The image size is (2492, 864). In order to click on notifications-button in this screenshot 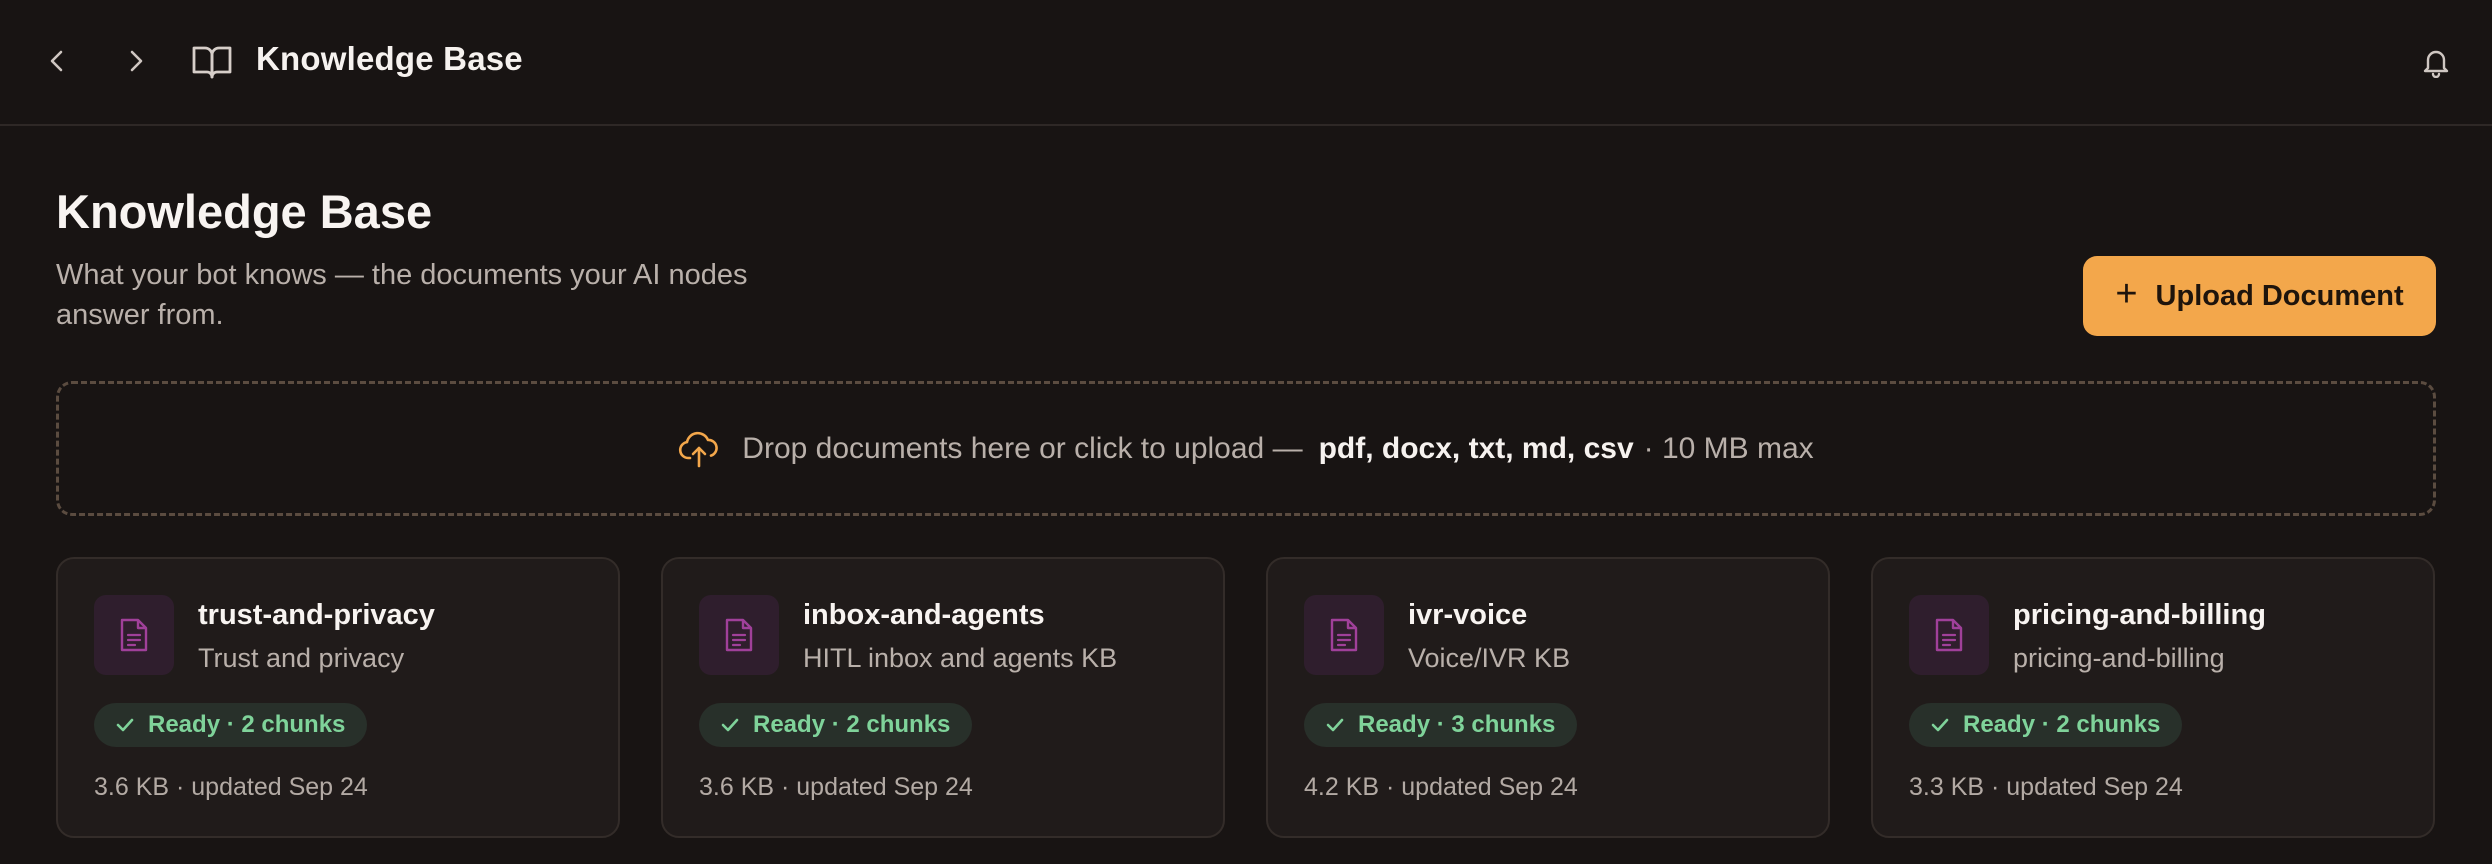, I will do `click(2436, 62)`.